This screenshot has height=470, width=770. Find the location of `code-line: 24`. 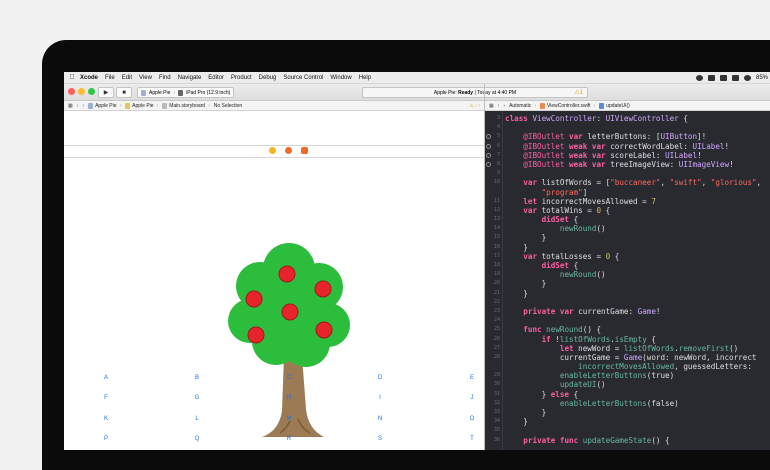

code-line: 24 is located at coordinates (627, 320).